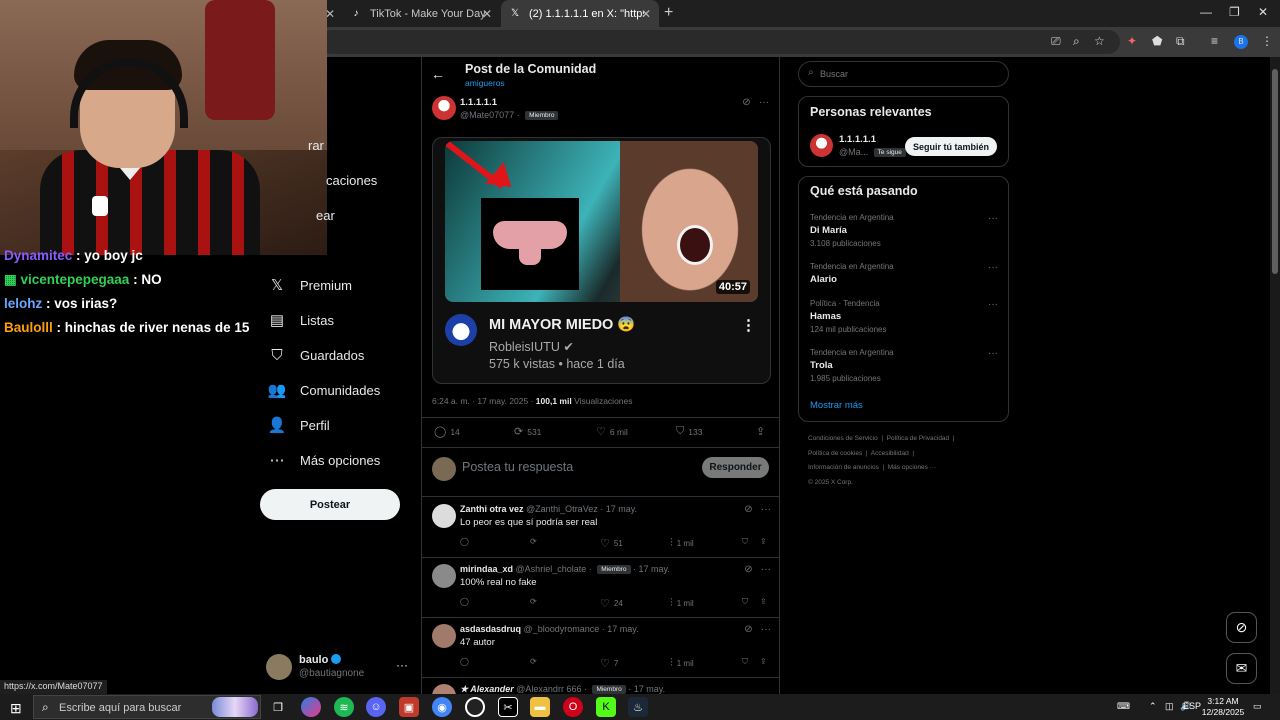 The height and width of the screenshot is (720, 1280). I want to click on footer-link: Política de Privacidad, so click(918, 438).